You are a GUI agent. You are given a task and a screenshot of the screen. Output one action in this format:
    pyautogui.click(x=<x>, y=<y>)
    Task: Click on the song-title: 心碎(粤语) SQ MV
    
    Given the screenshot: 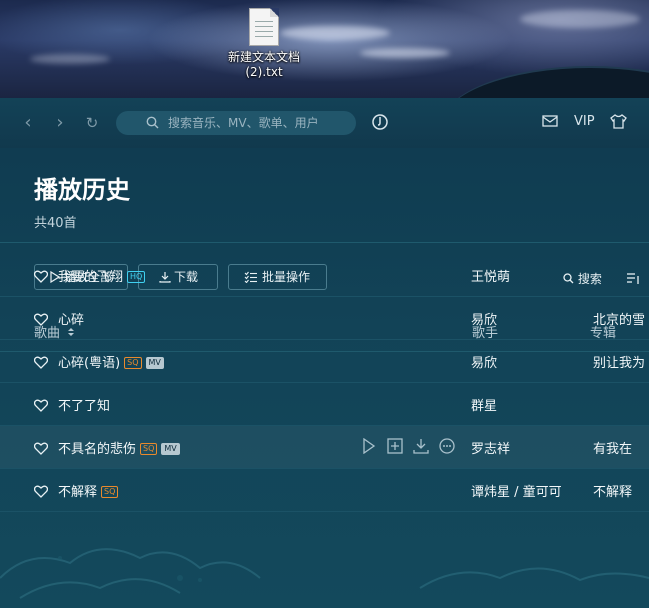 What is the action you would take?
    pyautogui.click(x=111, y=361)
    